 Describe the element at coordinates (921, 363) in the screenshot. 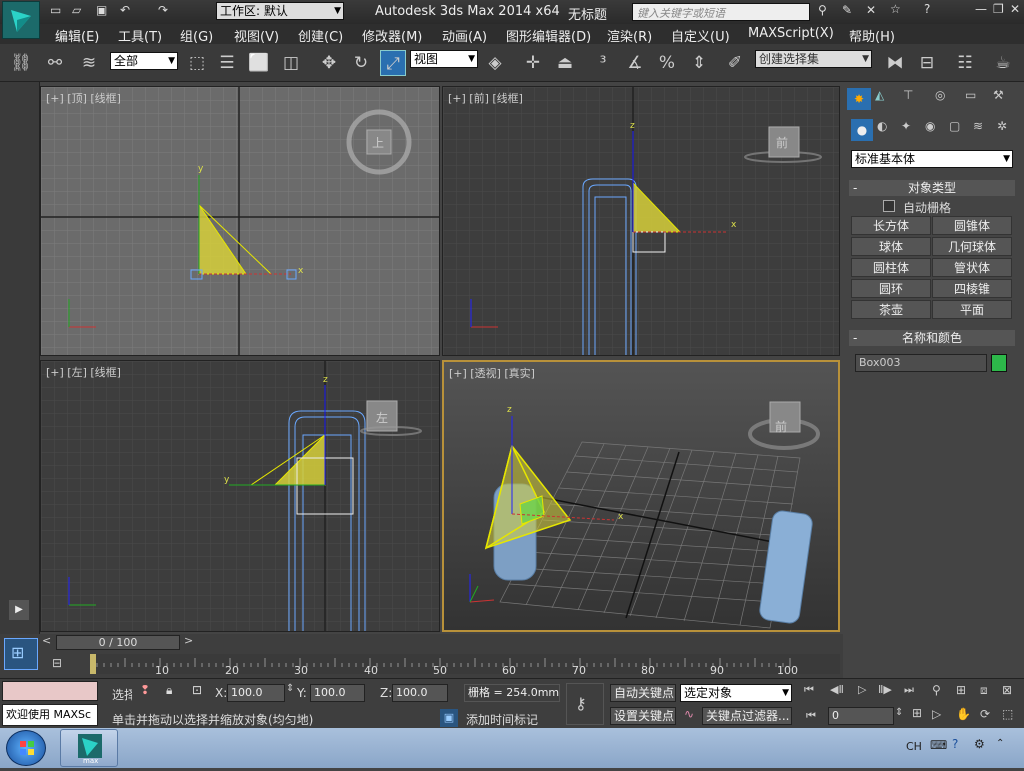

I see `object-name-field: Box003` at that location.